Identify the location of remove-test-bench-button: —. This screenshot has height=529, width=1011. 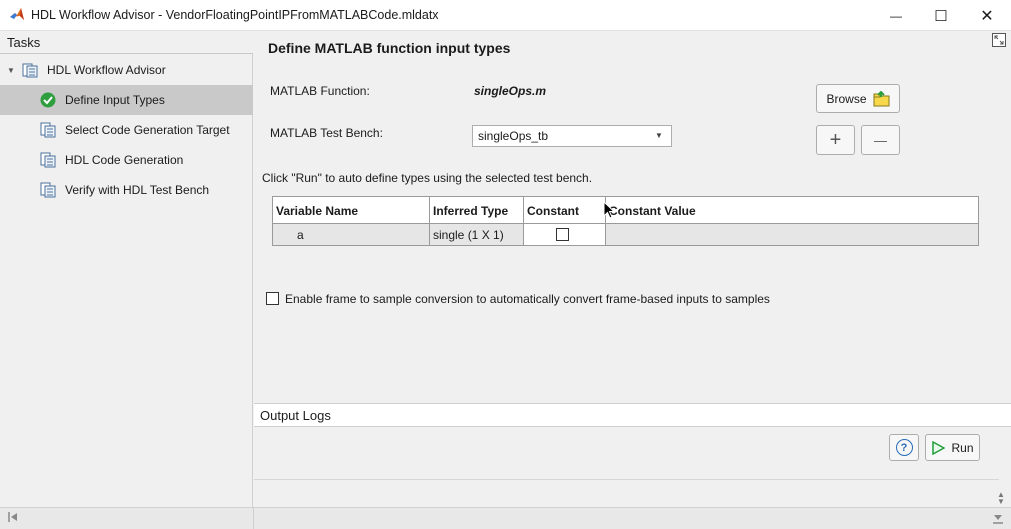
(880, 140).